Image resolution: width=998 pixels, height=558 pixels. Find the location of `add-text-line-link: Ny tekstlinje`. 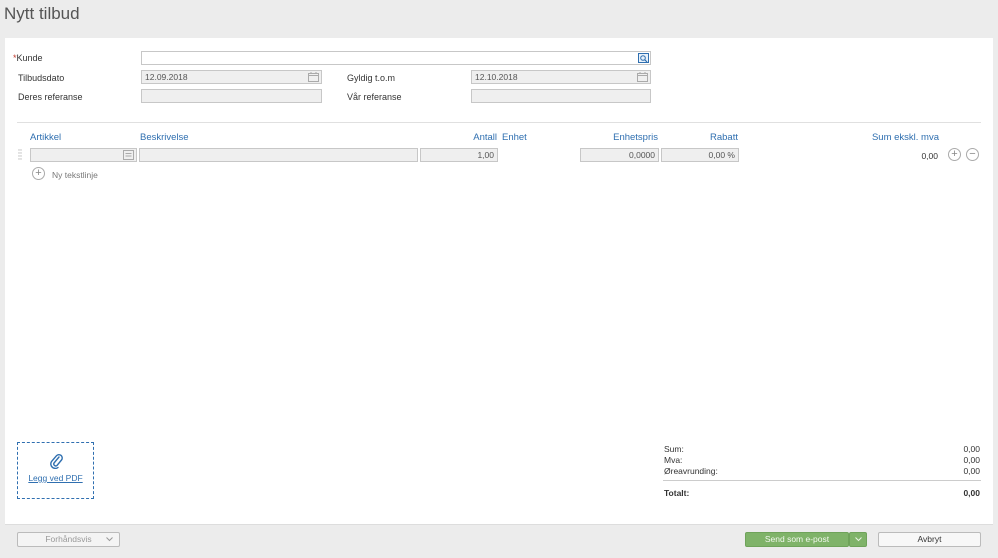

add-text-line-link: Ny tekstlinje is located at coordinates (75, 175).